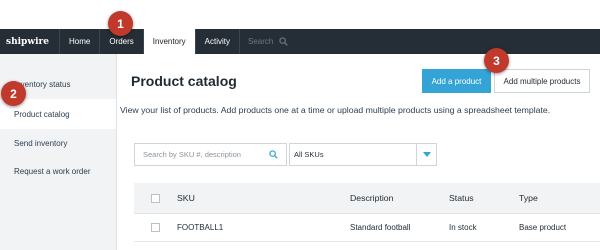  What do you see at coordinates (542, 81) in the screenshot?
I see `add-multiple-products-button: Add multiple products` at bounding box center [542, 81].